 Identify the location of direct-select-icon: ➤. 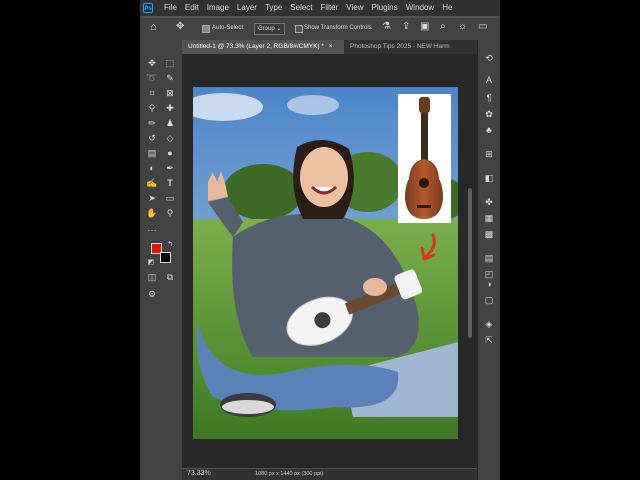
(152, 198).